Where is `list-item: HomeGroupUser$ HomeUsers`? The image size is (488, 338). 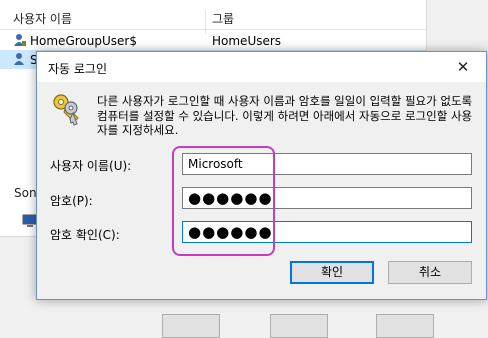 list-item: HomeGroupUser$ HomeUsers is located at coordinates (213, 40).